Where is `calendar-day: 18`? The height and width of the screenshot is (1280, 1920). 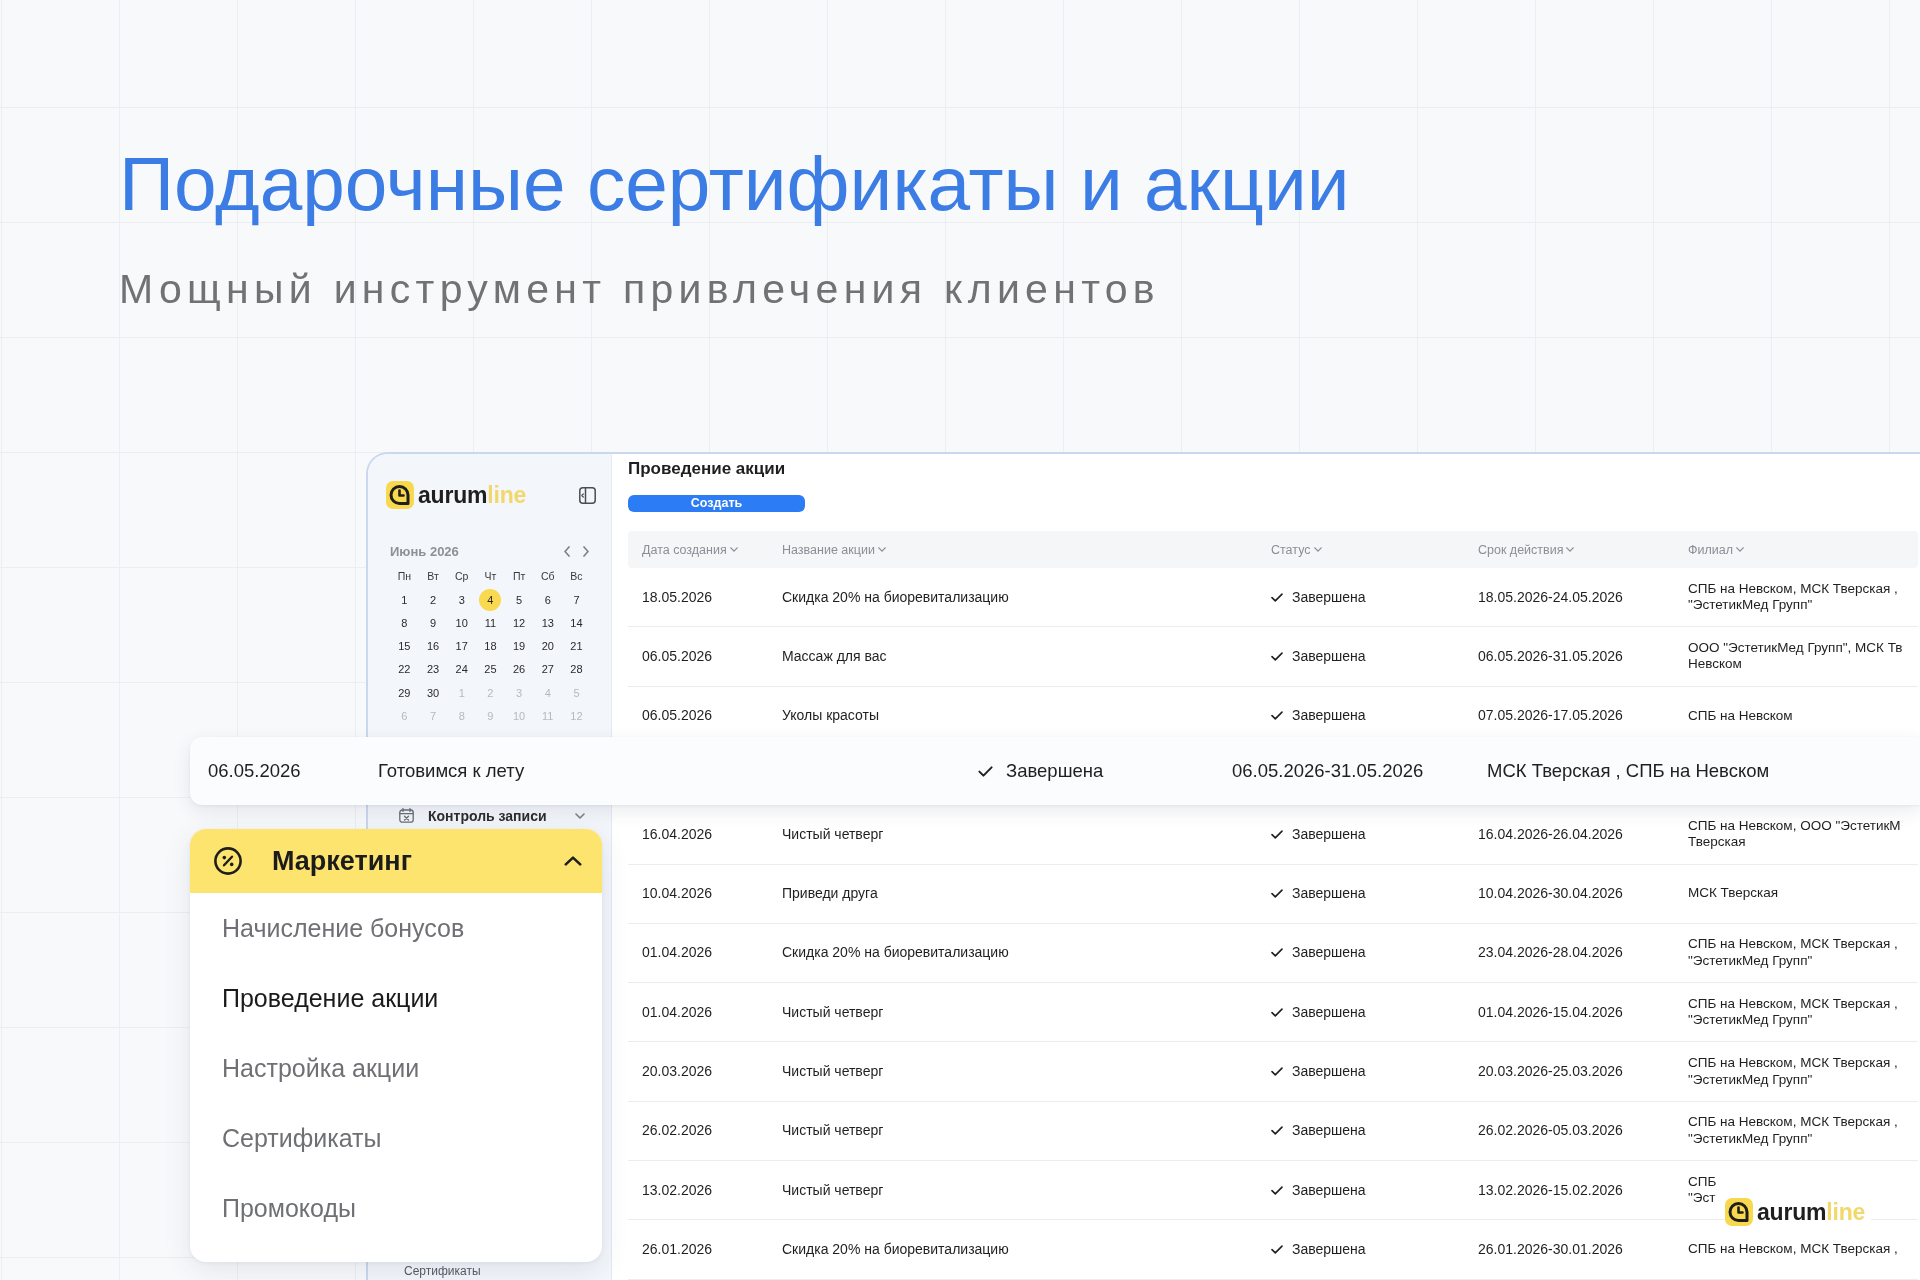 calendar-day: 18 is located at coordinates (490, 646).